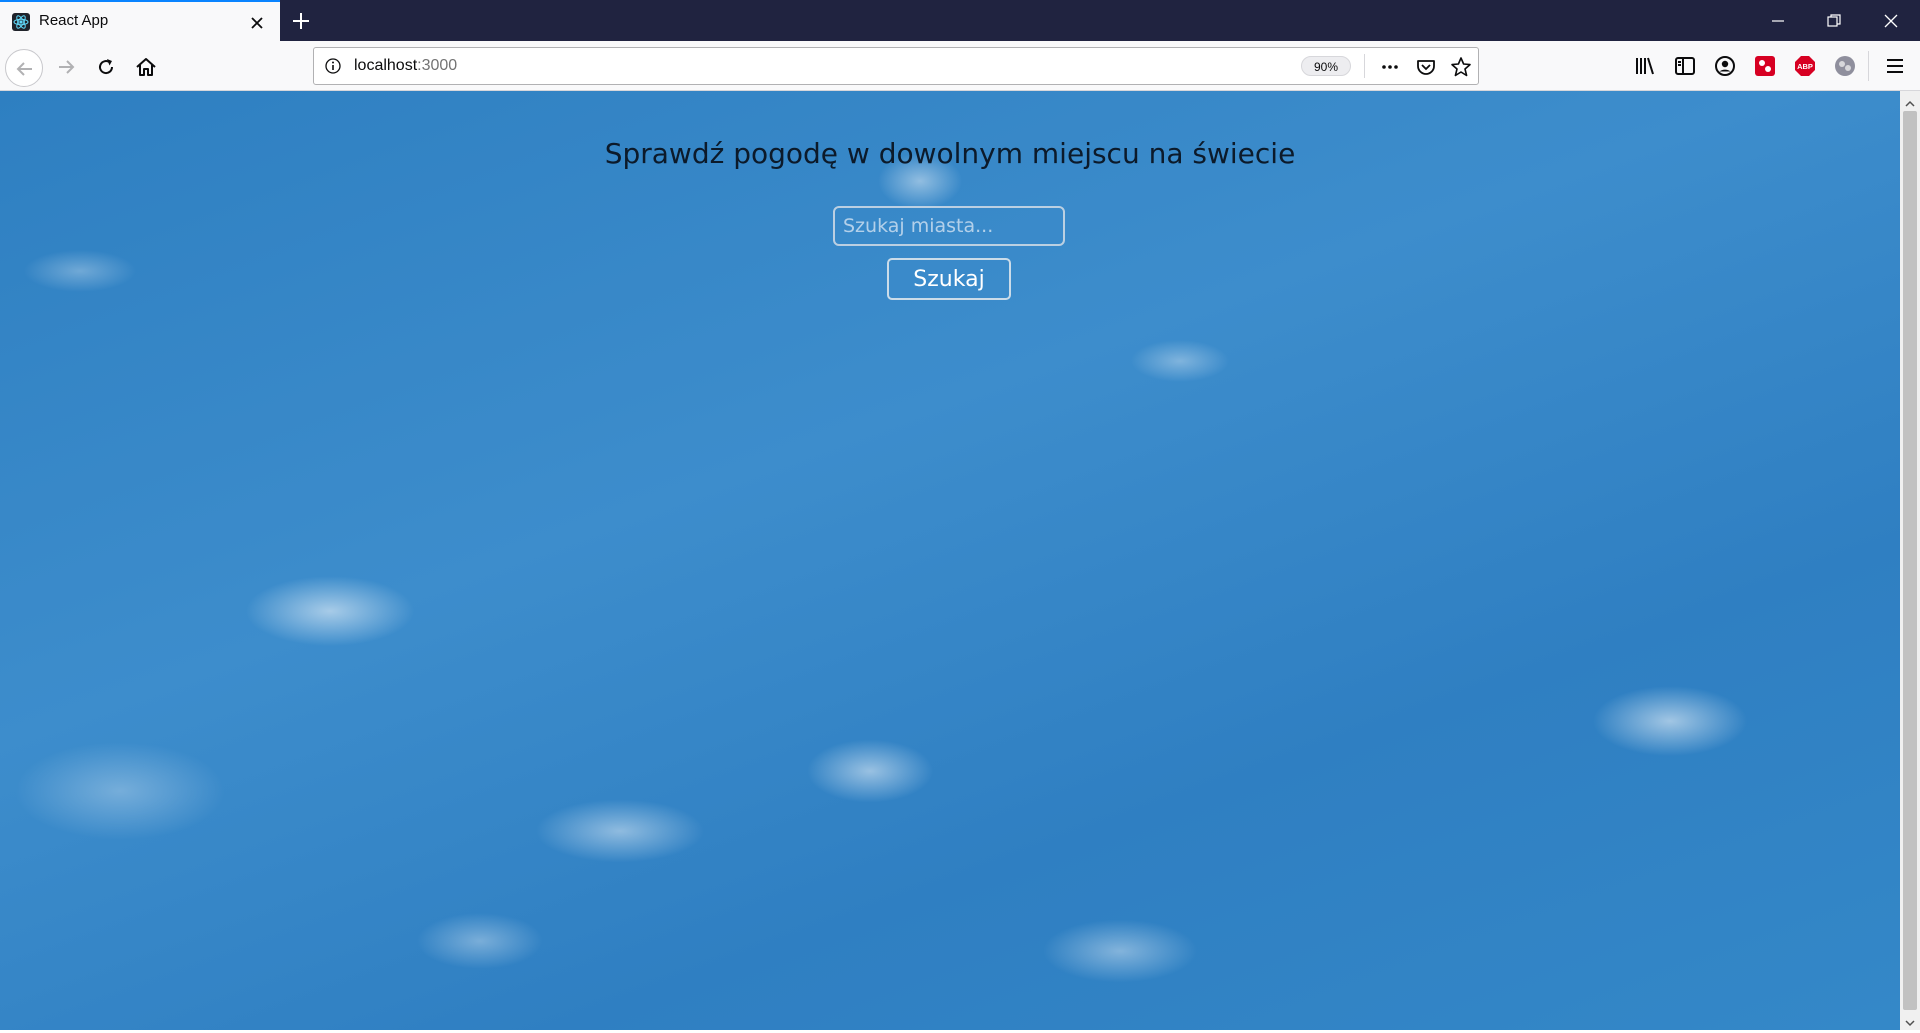 This screenshot has height=1033, width=1920. Describe the element at coordinates (140, 20) in the screenshot. I see `tab-react-app: React App` at that location.